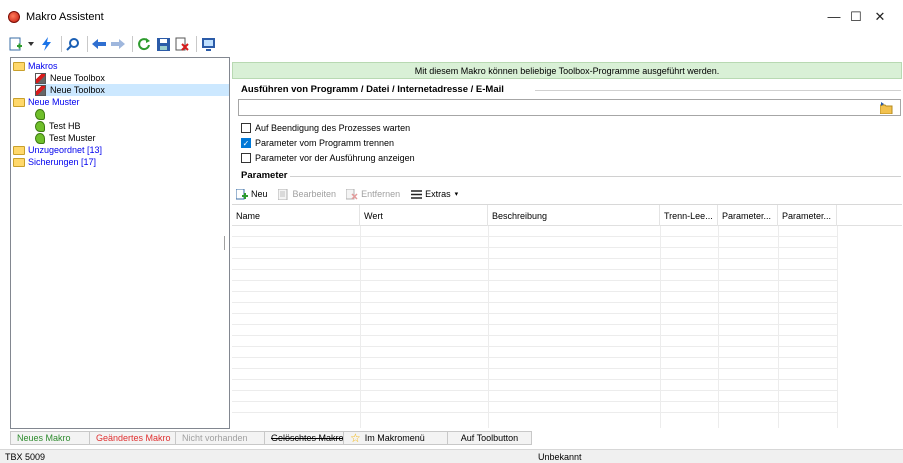 This screenshot has width=903, height=463. What do you see at coordinates (381, 194) in the screenshot?
I see `button-label: Entfernen` at bounding box center [381, 194].